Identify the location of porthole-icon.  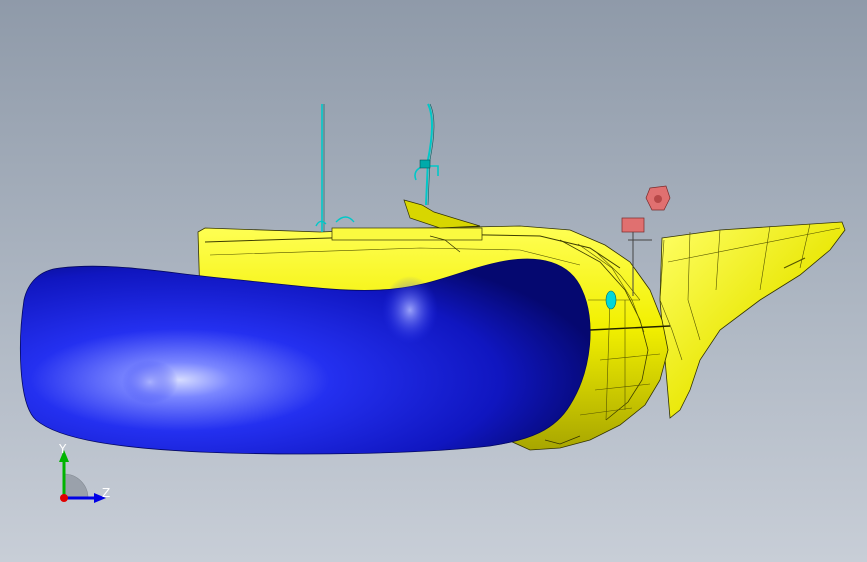
(611, 300).